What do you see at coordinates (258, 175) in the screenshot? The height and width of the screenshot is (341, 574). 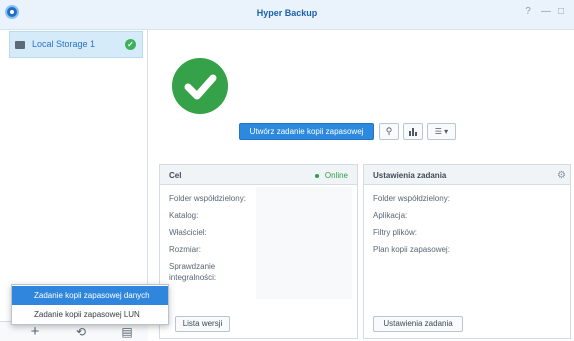 I see `target-panel-header: Cel Online` at bounding box center [258, 175].